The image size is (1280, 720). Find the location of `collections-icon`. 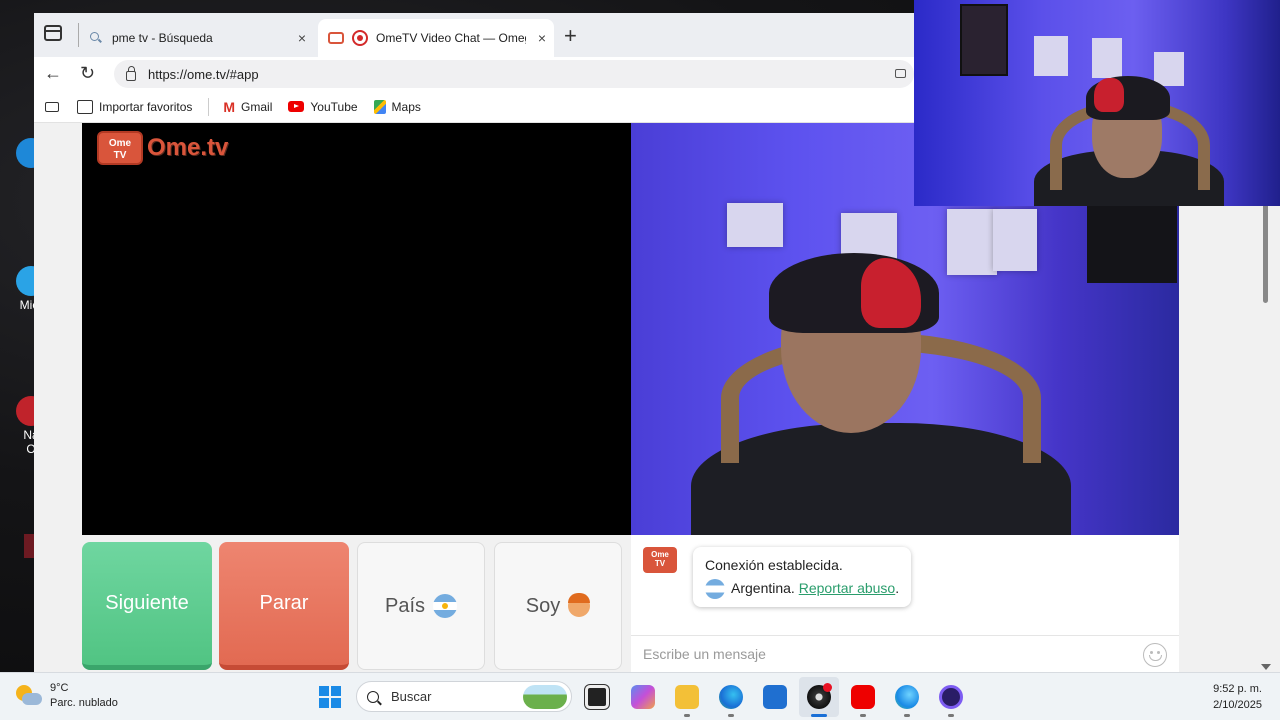

collections-icon is located at coordinates (52, 106).